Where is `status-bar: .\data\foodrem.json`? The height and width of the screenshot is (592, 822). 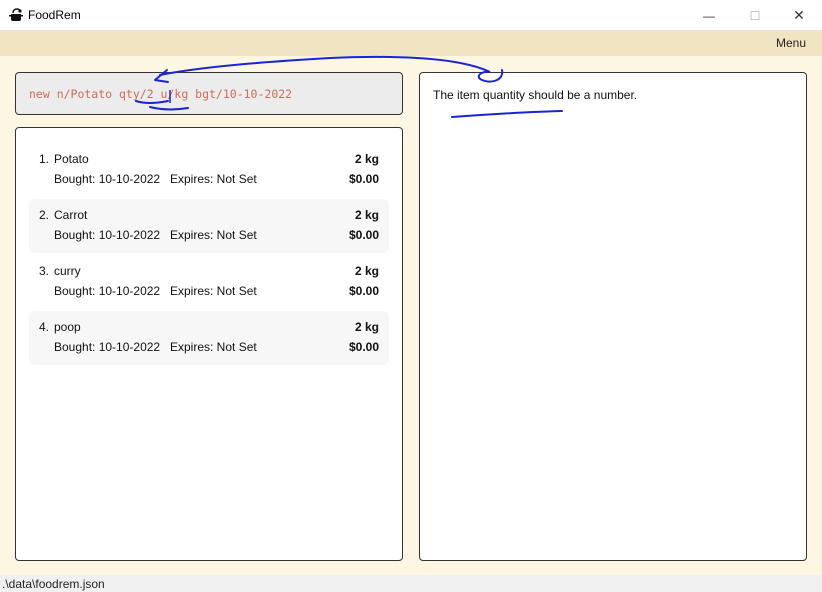 status-bar: .\data\foodrem.json is located at coordinates (411, 583).